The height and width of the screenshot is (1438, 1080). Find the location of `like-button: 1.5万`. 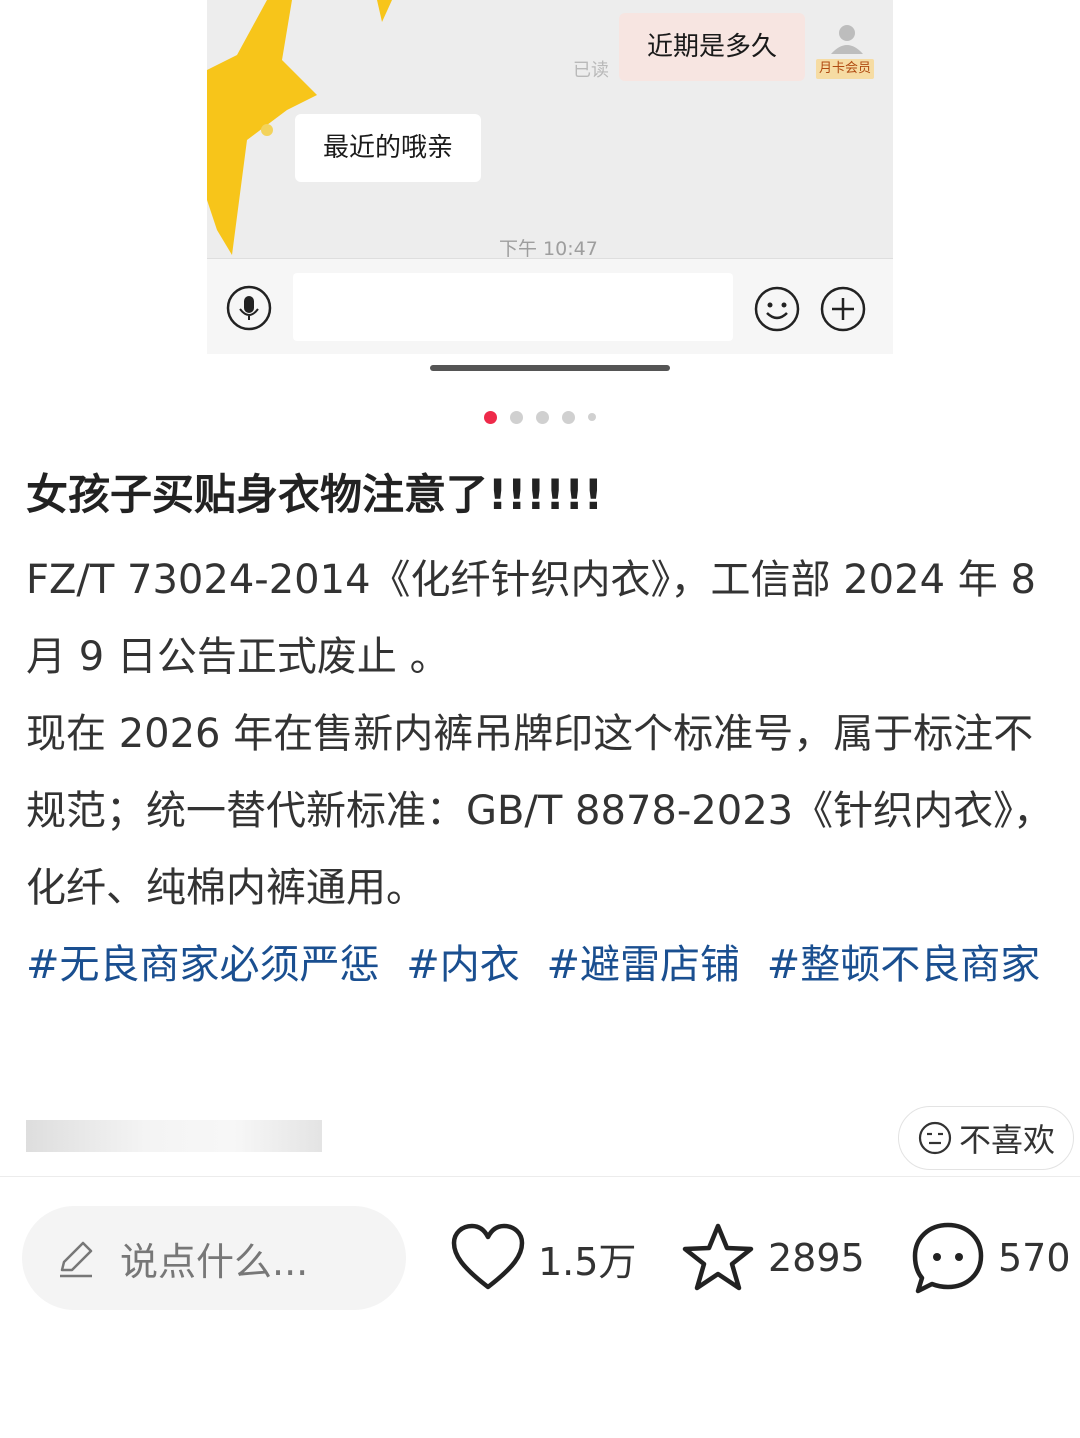

like-button: 1.5万 is located at coordinates (543, 1258).